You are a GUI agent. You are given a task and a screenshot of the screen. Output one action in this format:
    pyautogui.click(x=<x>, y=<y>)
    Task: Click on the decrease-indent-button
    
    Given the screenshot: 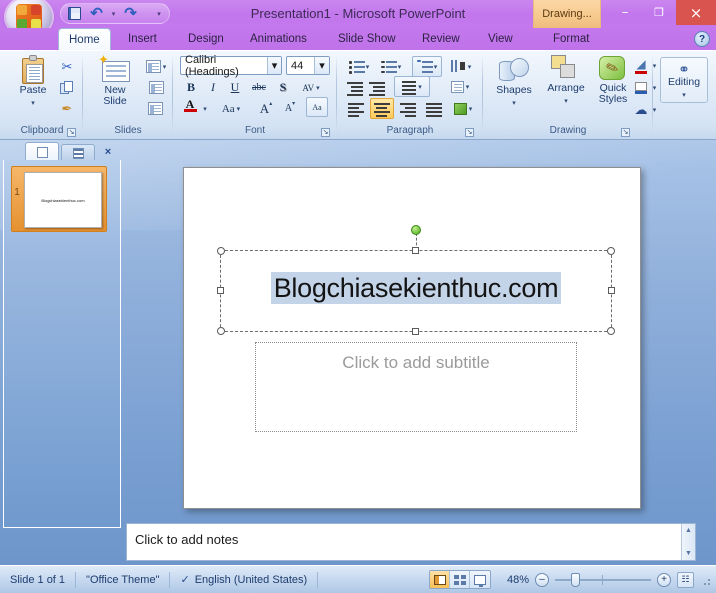 What is the action you would take?
    pyautogui.click(x=355, y=87)
    